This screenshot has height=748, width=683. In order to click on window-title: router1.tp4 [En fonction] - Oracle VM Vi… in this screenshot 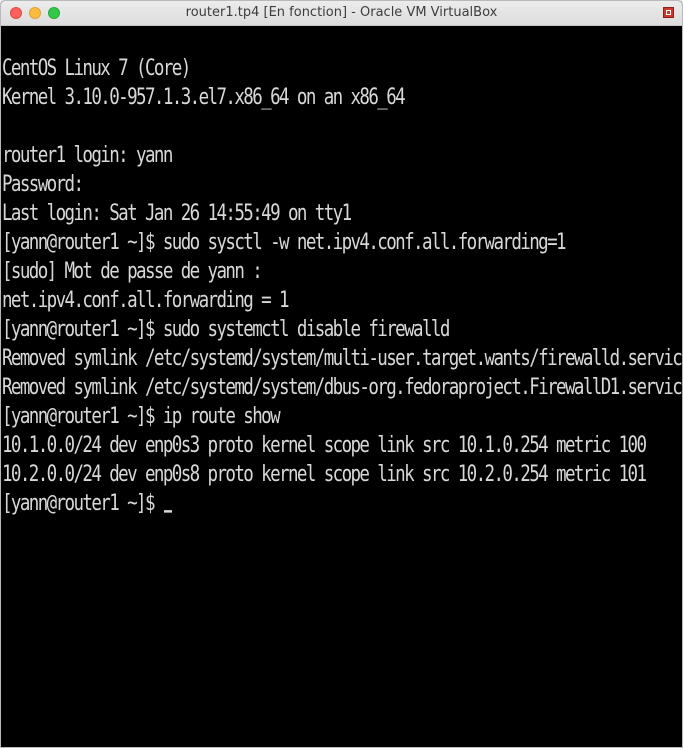, I will do `click(341, 12)`.